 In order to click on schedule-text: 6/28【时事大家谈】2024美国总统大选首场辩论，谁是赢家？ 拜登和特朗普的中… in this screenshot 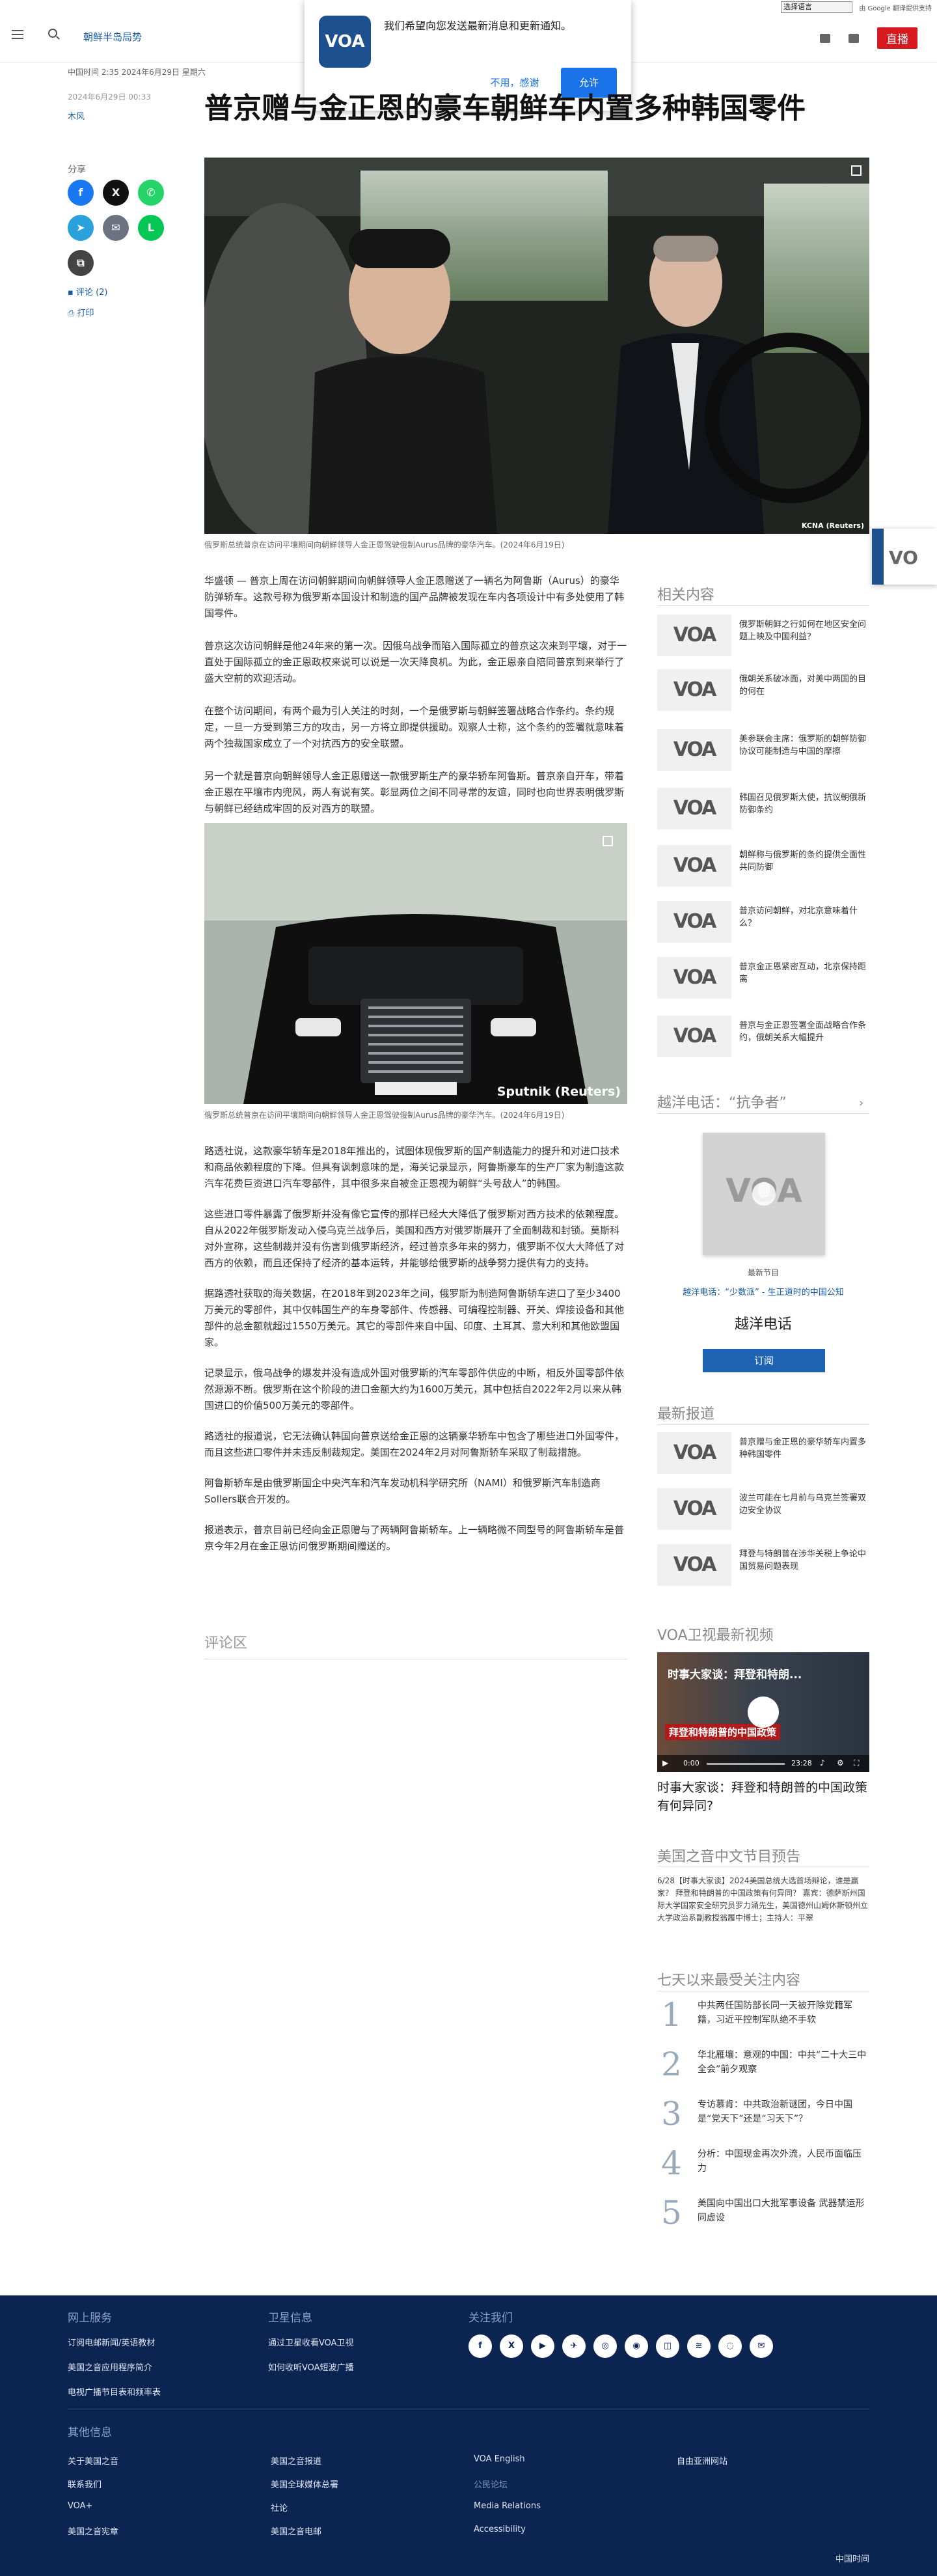, I will do `click(763, 1899)`.